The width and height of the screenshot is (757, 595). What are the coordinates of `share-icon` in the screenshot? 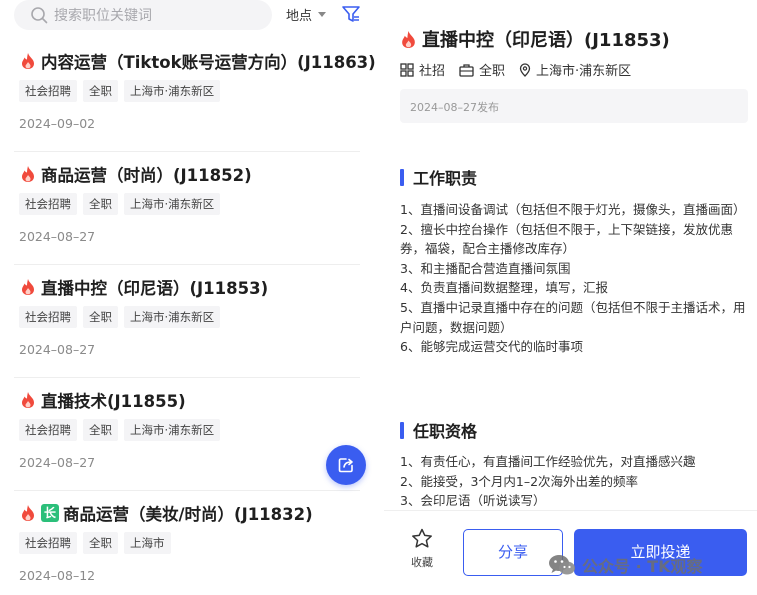 It's located at (345, 465).